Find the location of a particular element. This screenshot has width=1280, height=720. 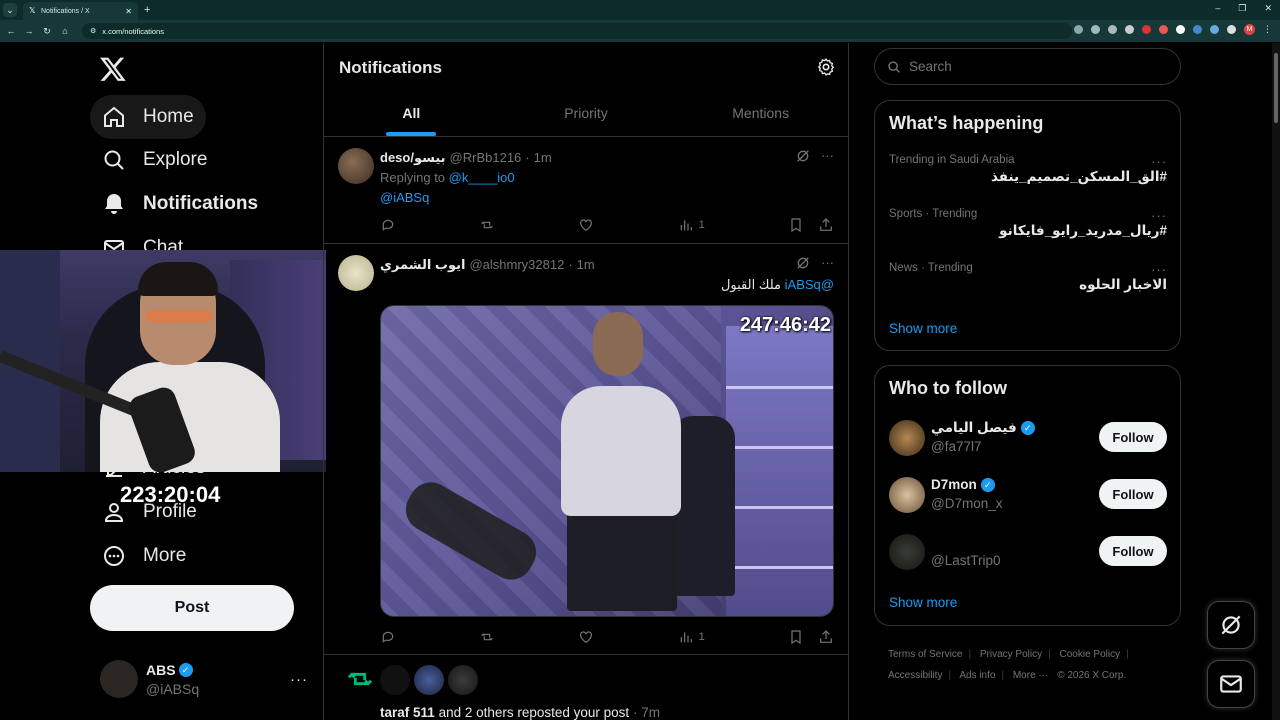

page-scrollbar is located at coordinates (1276, 381).